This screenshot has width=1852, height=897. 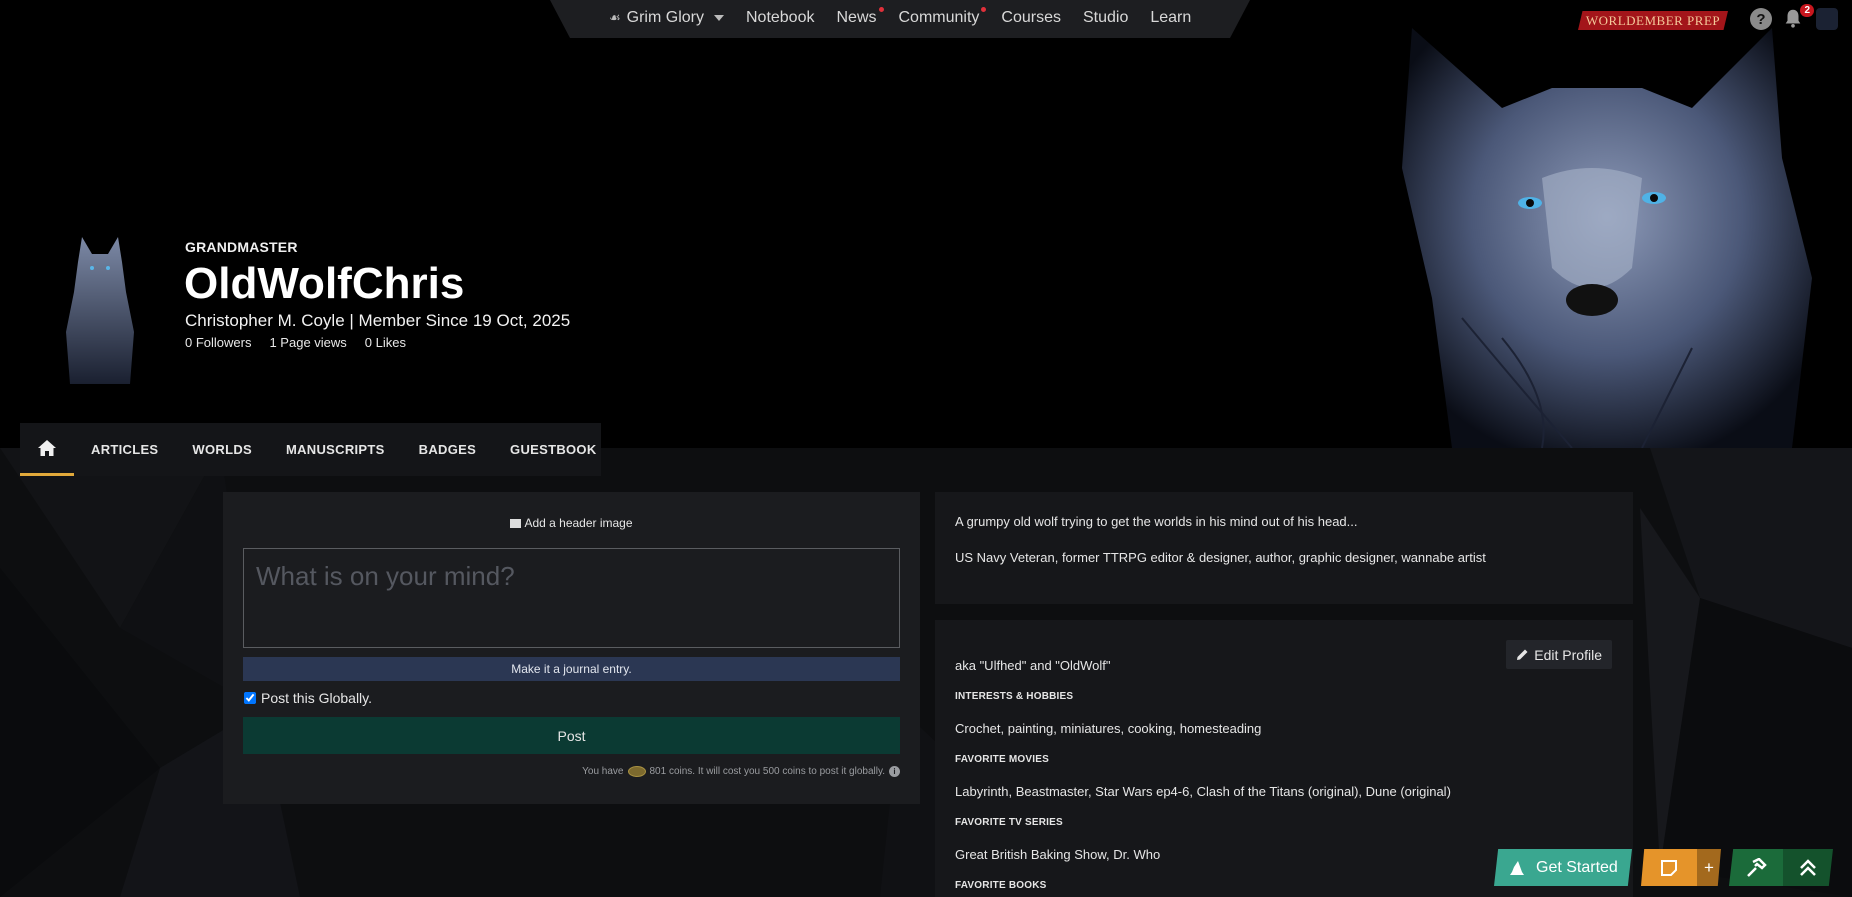 I want to click on help-icon: ?, so click(x=1761, y=19).